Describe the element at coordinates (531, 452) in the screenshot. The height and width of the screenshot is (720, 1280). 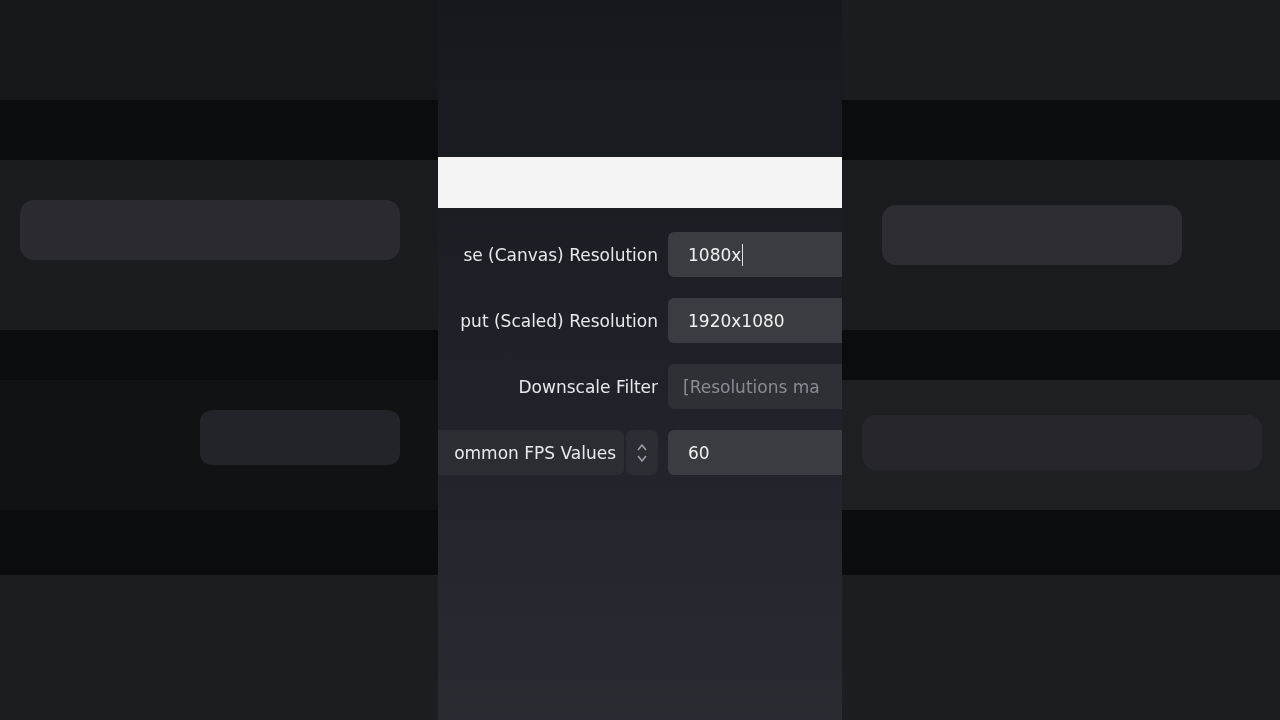
I see `fps-type-dropdown: ommon FPS Values` at that location.